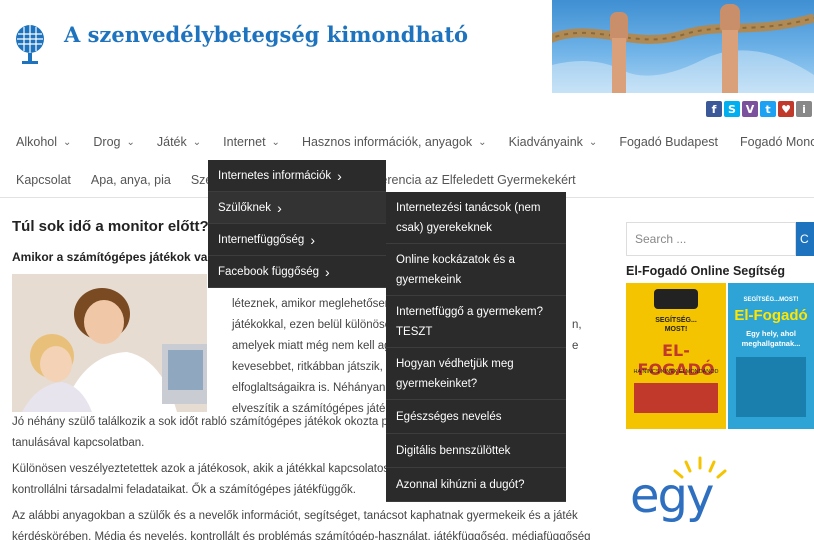  What do you see at coordinates (577, 325) in the screenshot?
I see `article-text-fragment: n,` at bounding box center [577, 325].